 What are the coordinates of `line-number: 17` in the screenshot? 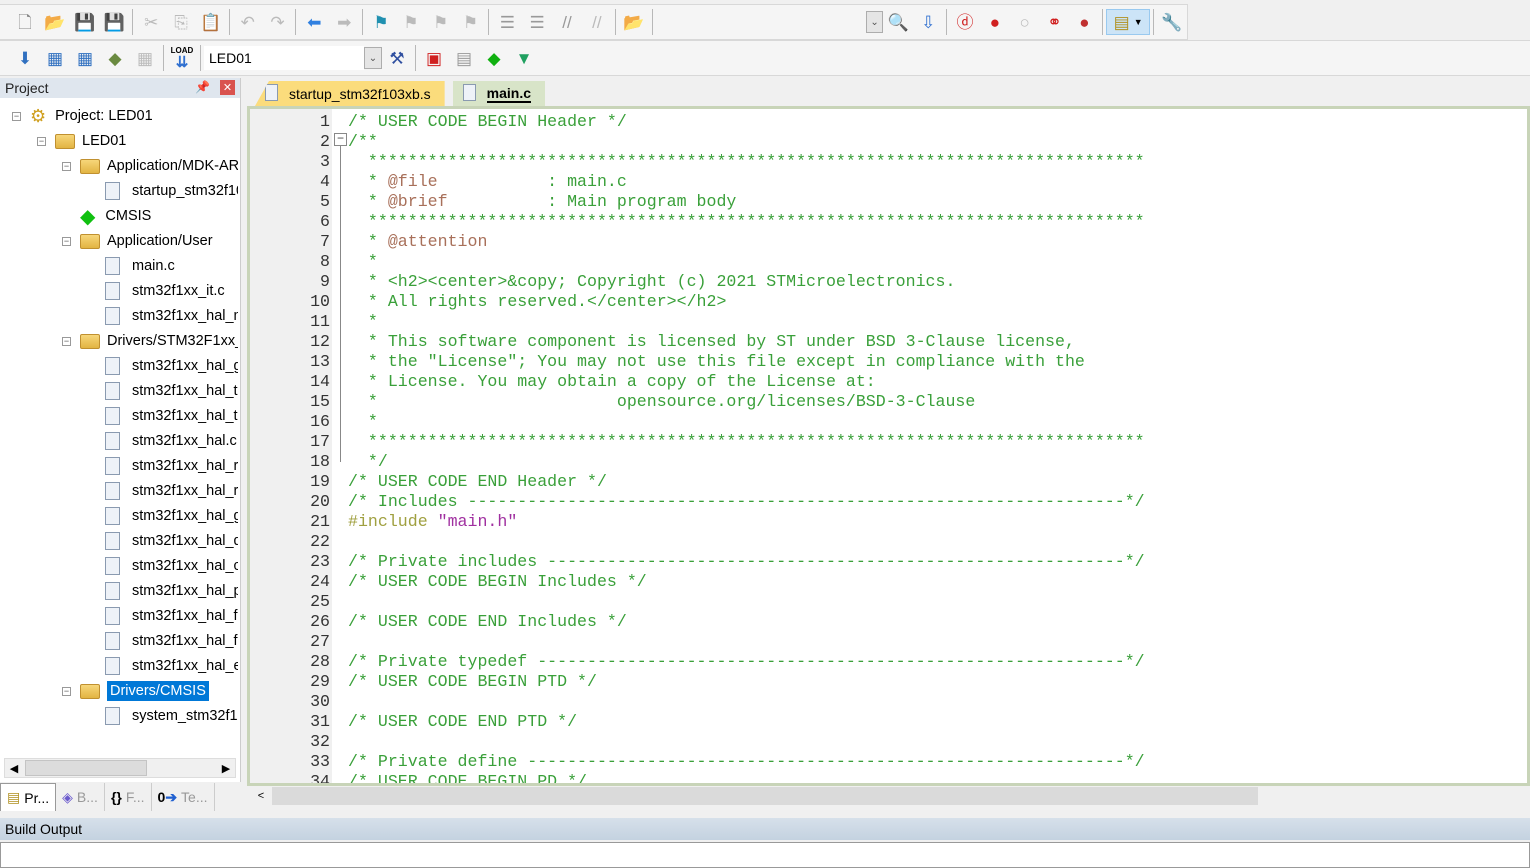 It's located at (320, 441).